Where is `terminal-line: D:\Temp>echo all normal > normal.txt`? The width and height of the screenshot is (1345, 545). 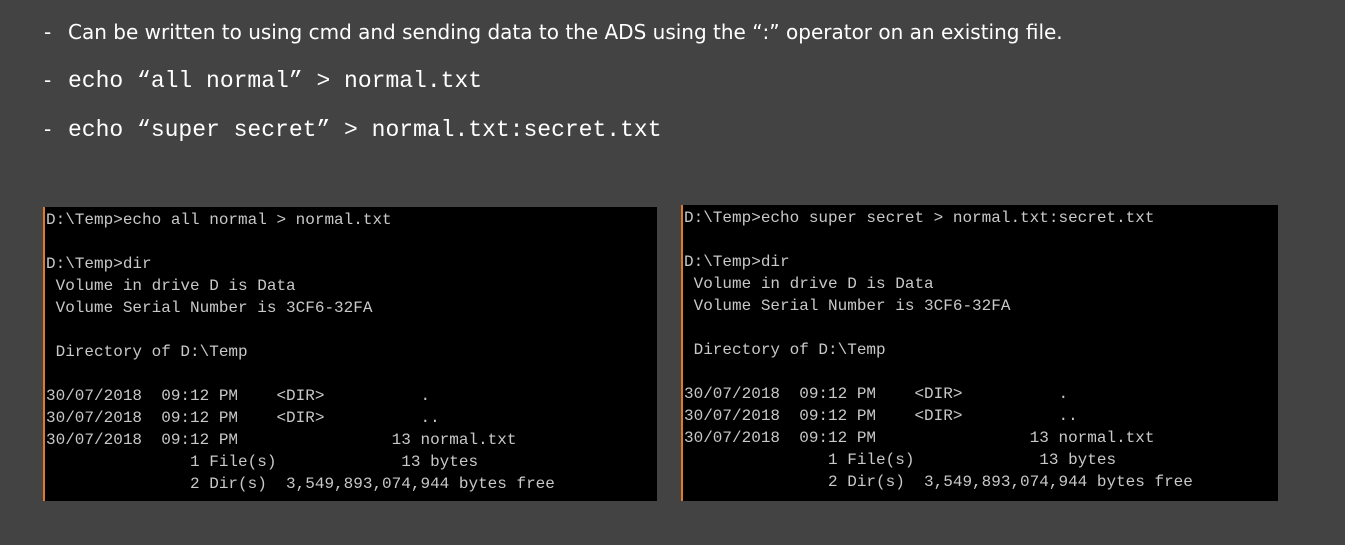
terminal-line: D:\Temp>echo all normal > normal.txt is located at coordinates (219, 220).